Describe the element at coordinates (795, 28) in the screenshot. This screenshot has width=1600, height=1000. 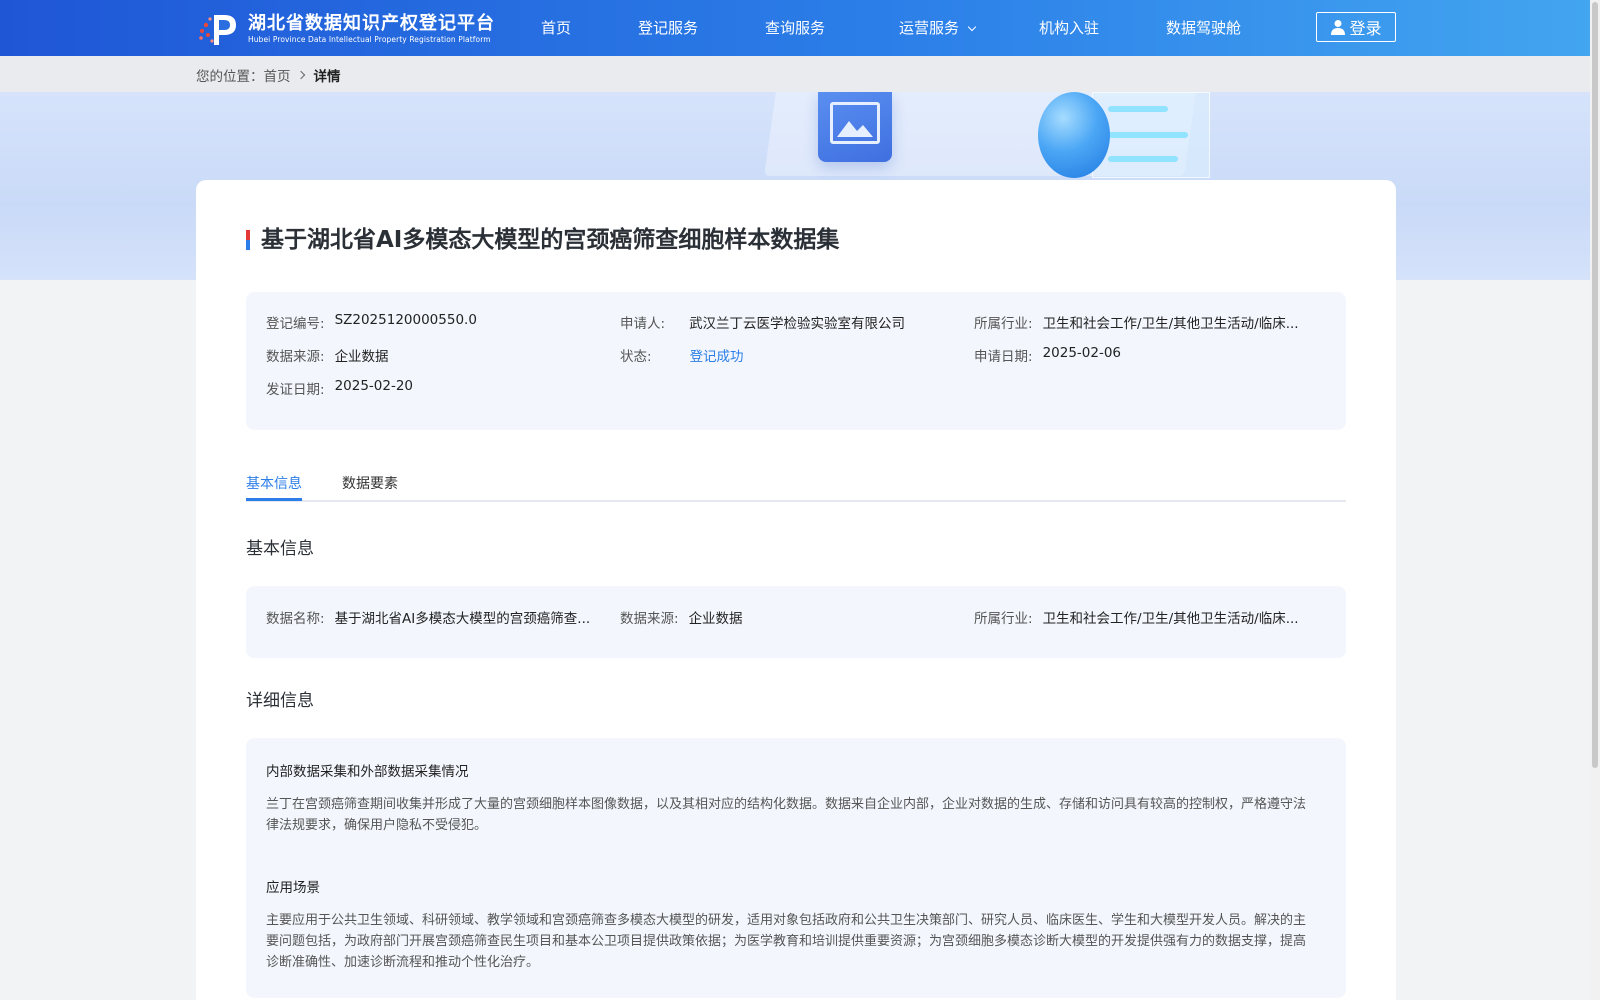
I see `nav-query-service: 查询服务` at that location.